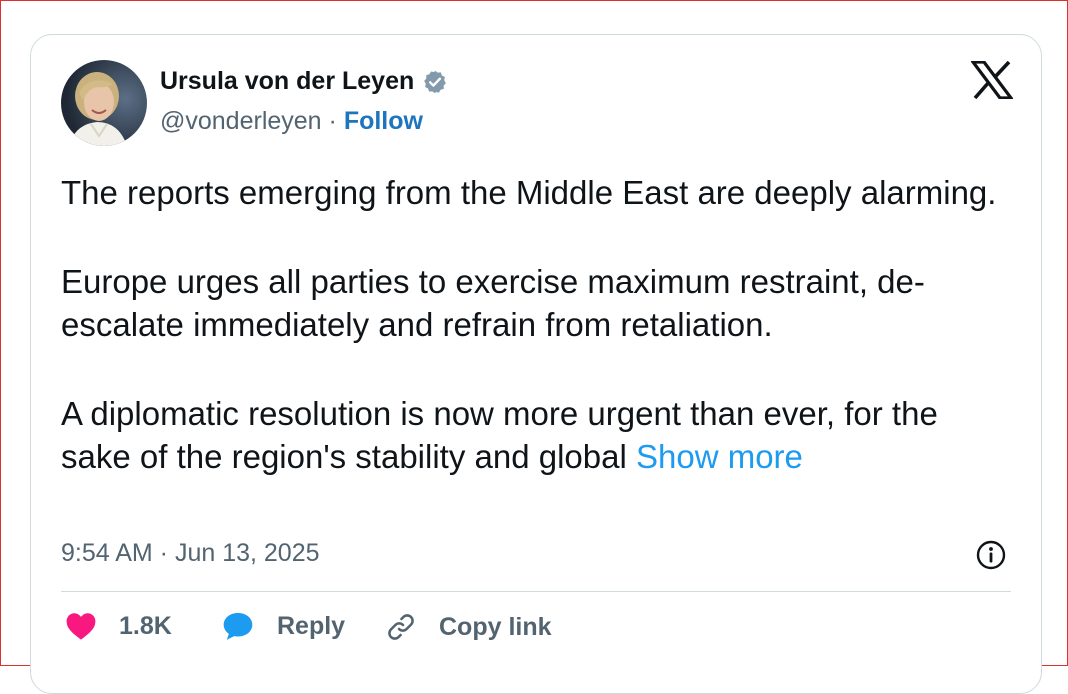  What do you see at coordinates (991, 555) in the screenshot?
I see `info-icon` at bounding box center [991, 555].